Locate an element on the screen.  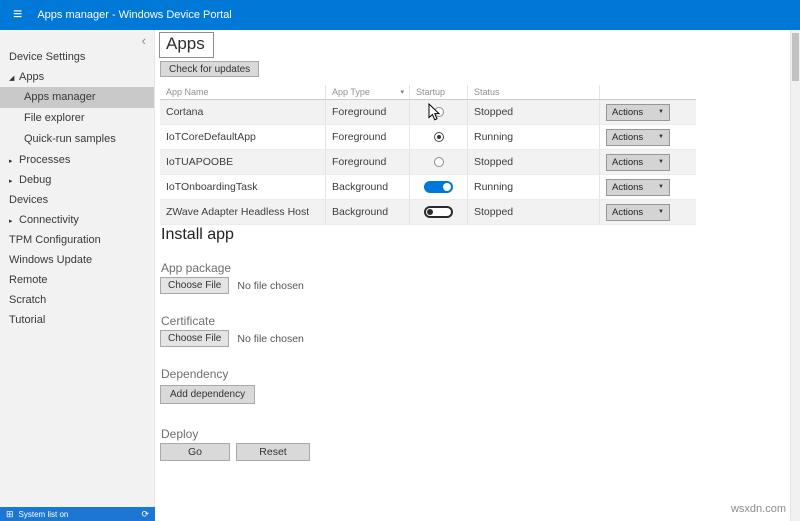
vertical-scrollbar is located at coordinates (795, 275).